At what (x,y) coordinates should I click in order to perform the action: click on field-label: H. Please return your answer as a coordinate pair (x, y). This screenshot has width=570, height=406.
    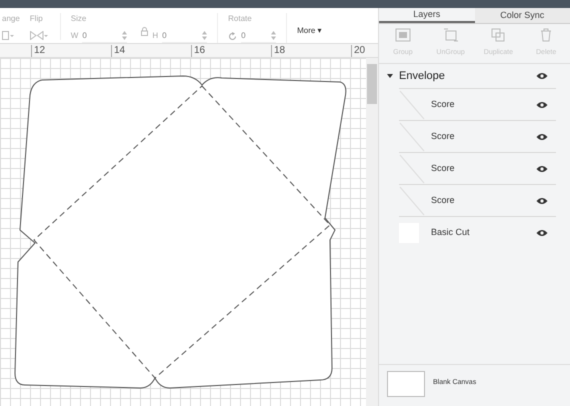
    Looking at the image, I should click on (155, 36).